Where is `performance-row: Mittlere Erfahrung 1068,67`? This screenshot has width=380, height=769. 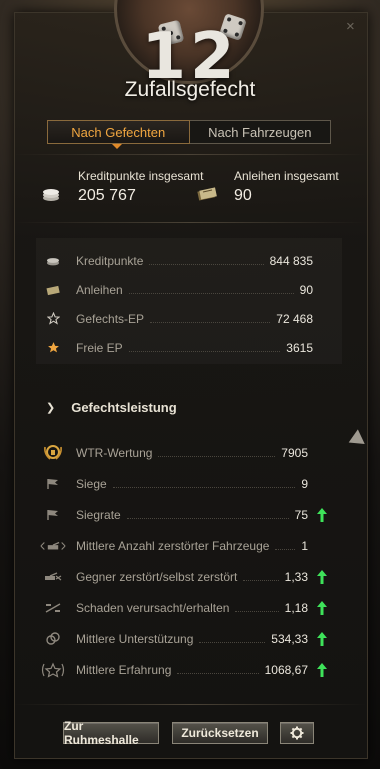
performance-row: Mittlere Erfahrung 1068,67 is located at coordinates (185, 669).